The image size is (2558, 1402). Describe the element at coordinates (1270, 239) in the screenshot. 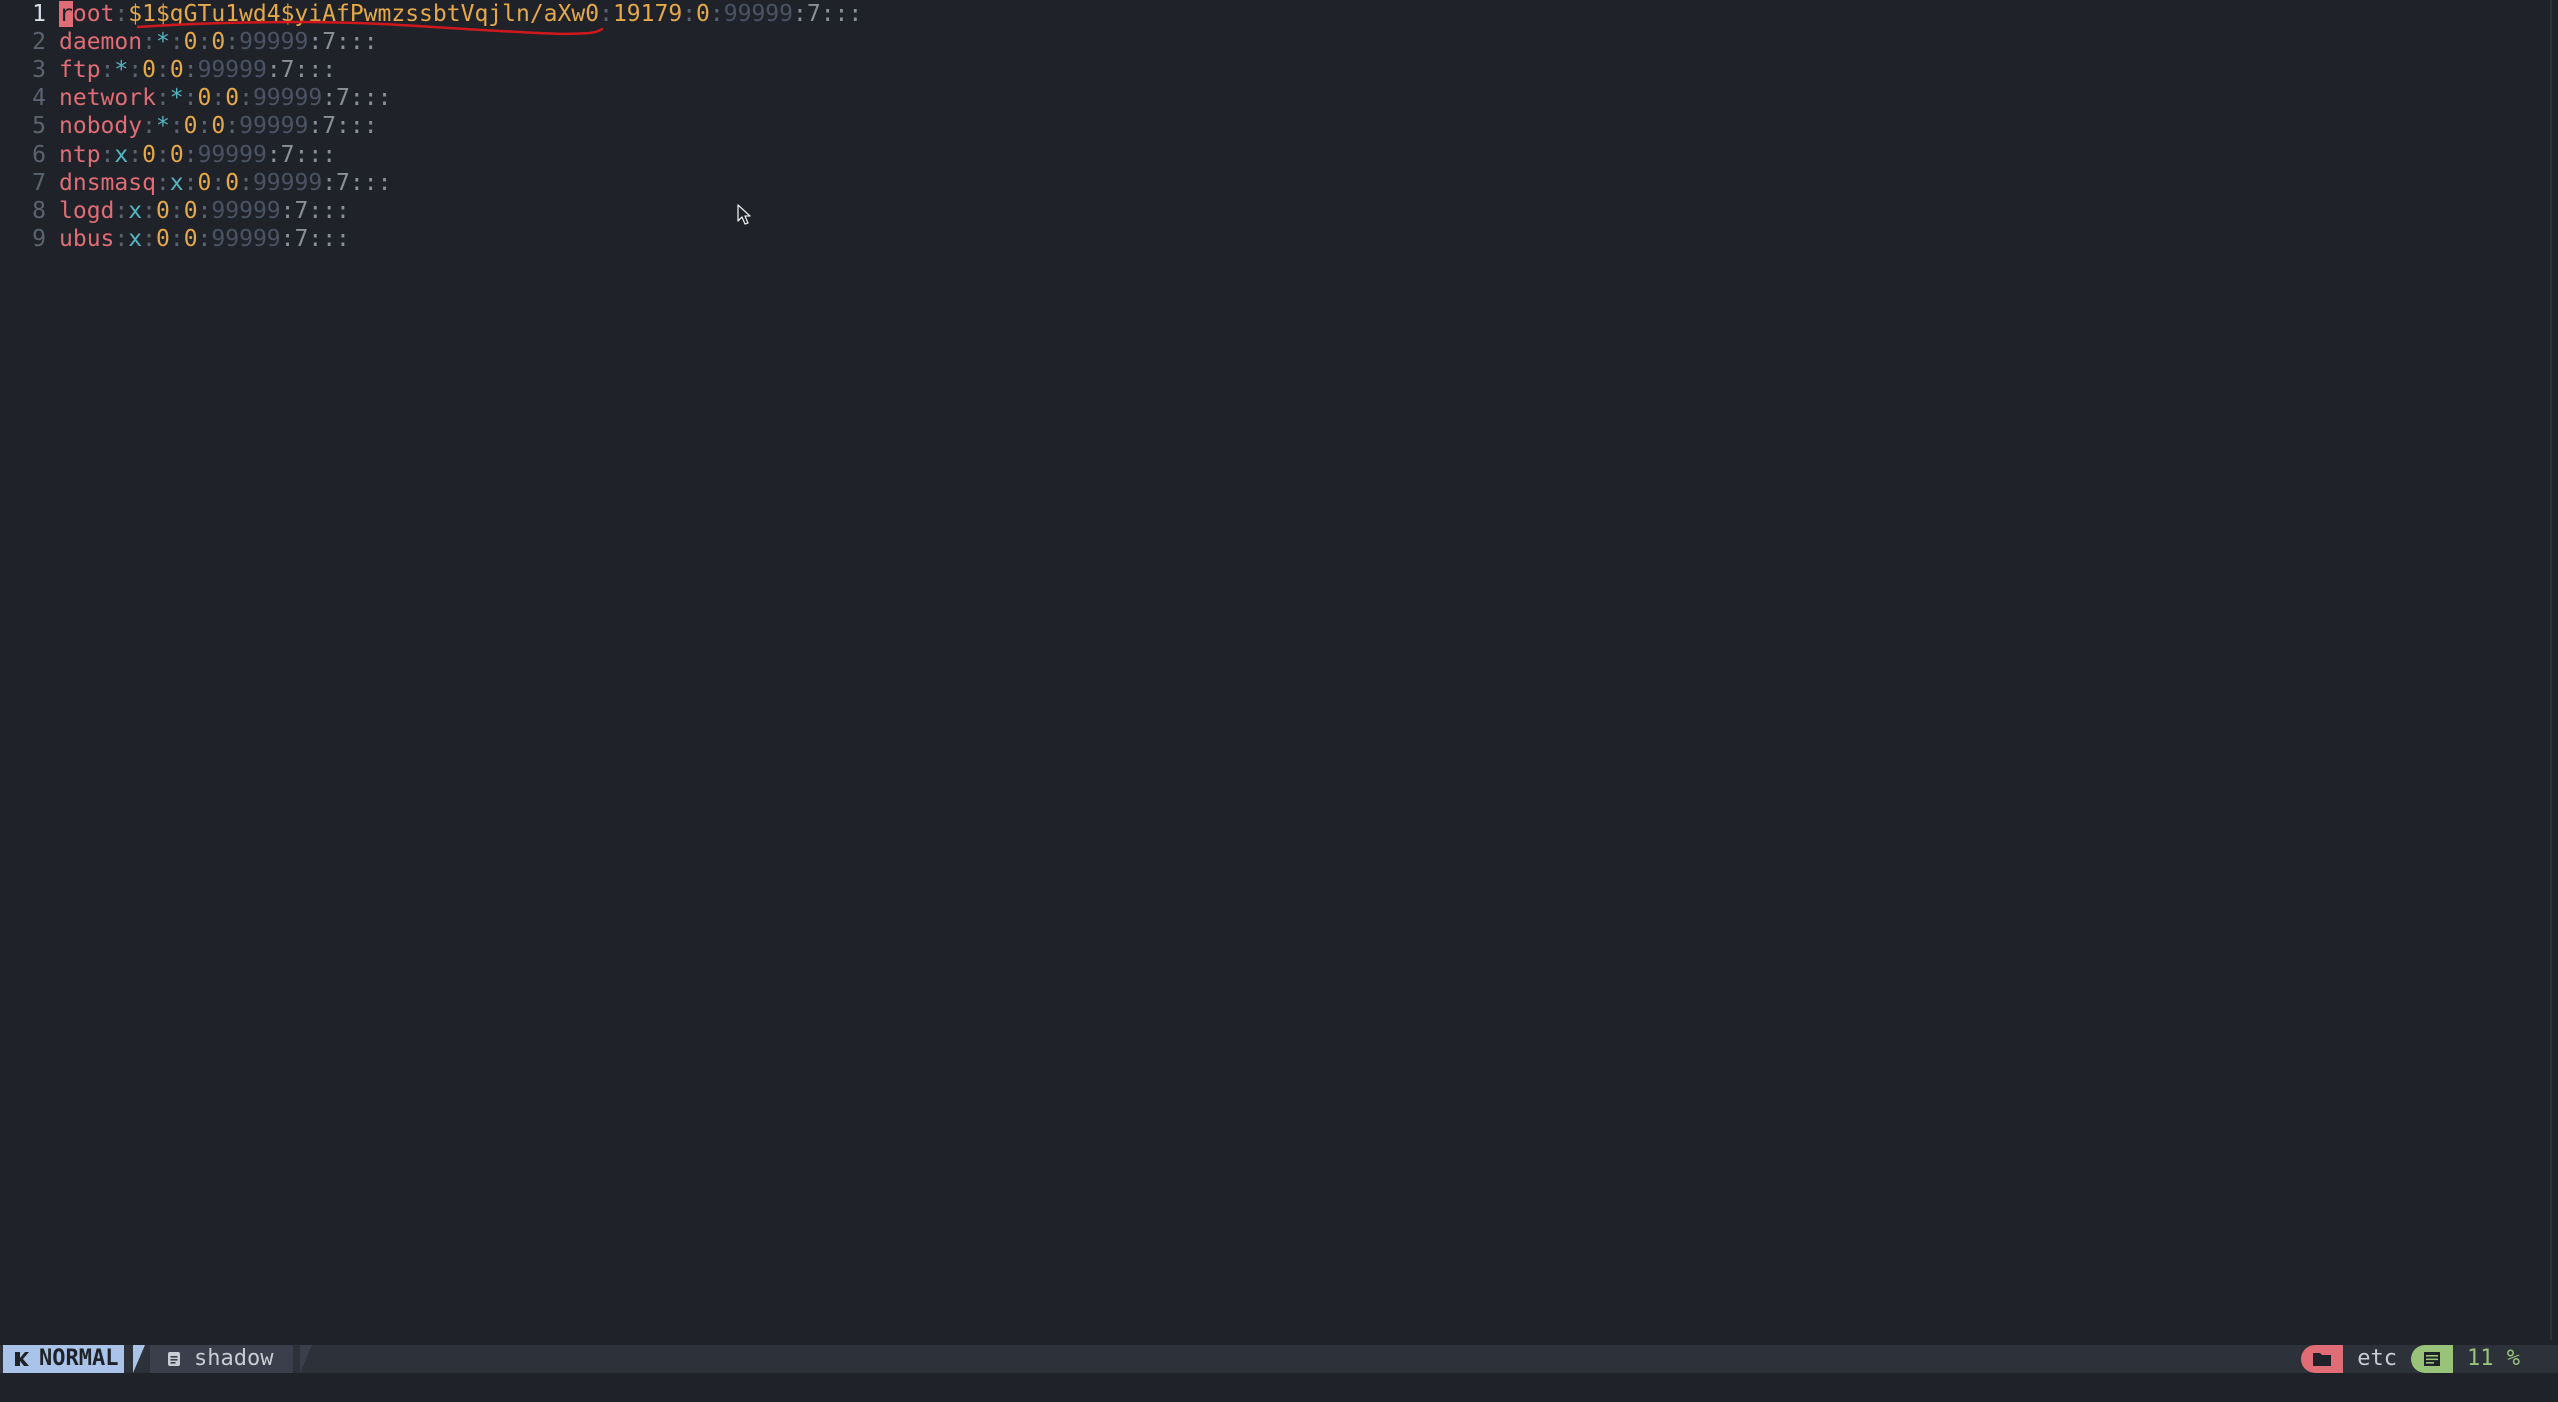

I see `editor-line: 9 ubus:x:0:0:99999:7:::` at that location.